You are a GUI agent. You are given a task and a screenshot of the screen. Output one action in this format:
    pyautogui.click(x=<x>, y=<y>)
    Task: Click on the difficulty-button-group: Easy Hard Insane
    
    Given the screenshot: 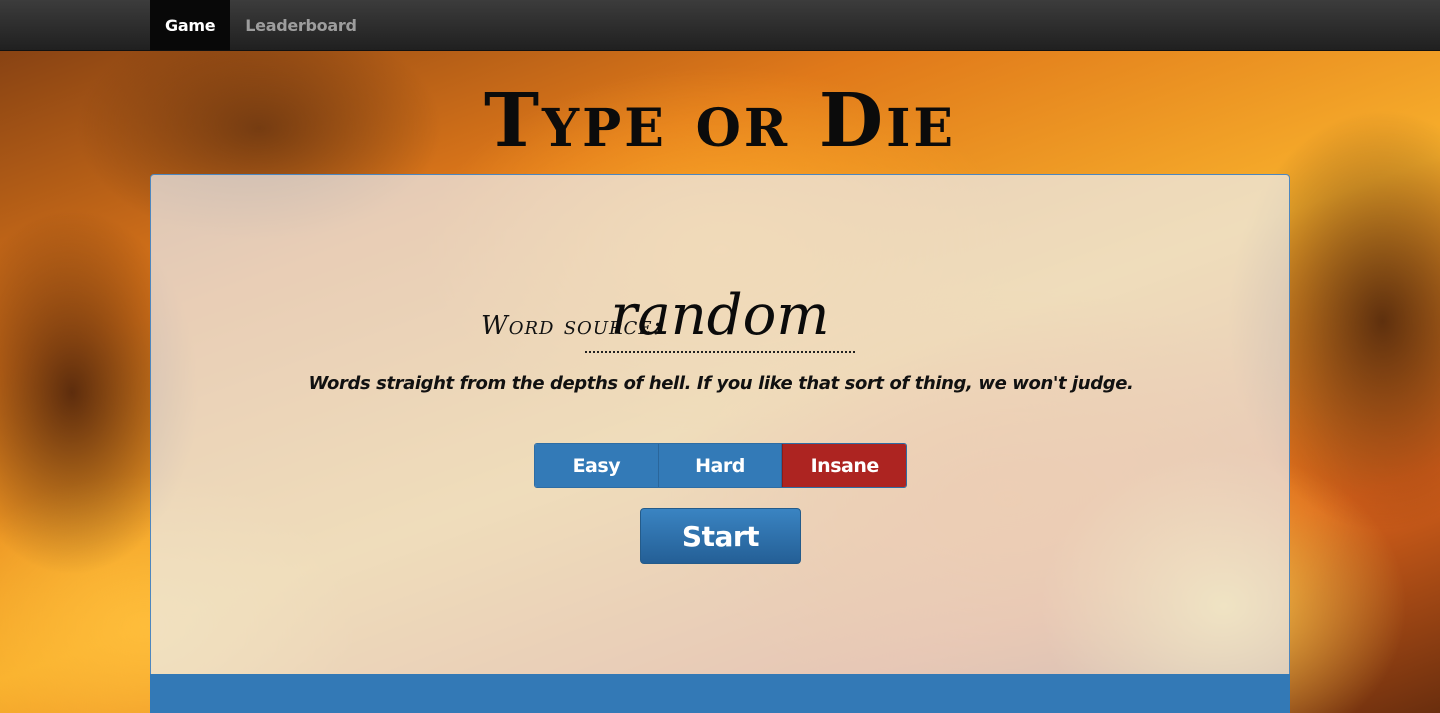 What is the action you would take?
    pyautogui.click(x=720, y=465)
    